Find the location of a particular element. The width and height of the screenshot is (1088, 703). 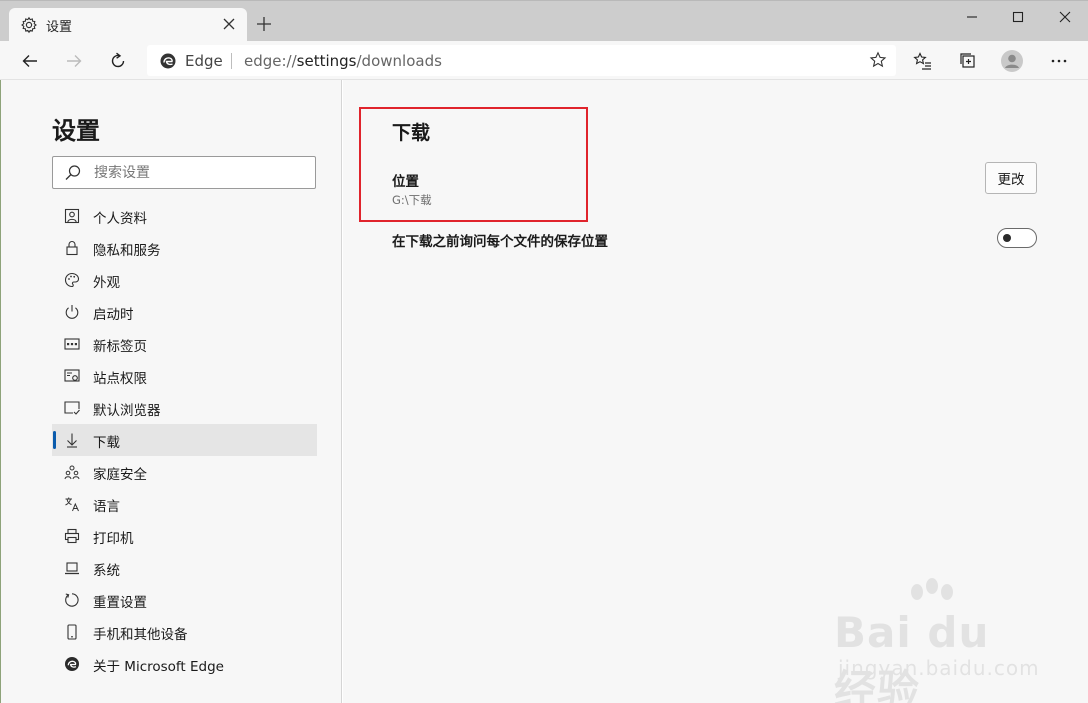

sidebar-item-label: 个人资料 is located at coordinates (120, 219).